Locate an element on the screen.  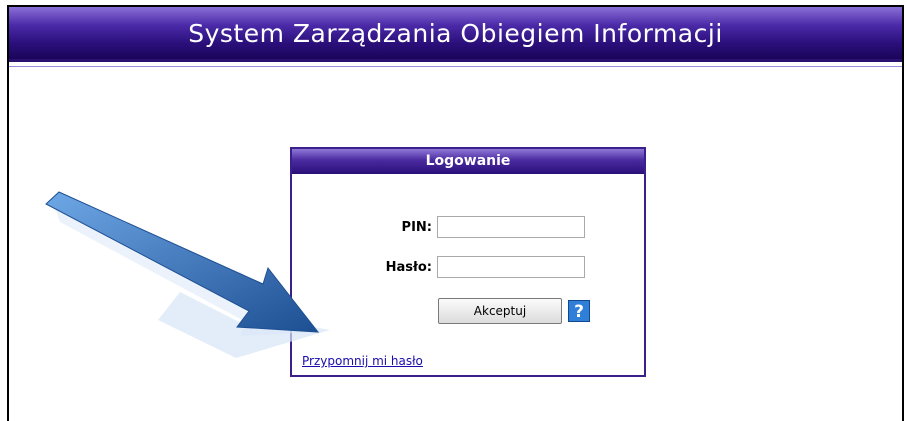
password-row: Hasło: is located at coordinates (468, 268).